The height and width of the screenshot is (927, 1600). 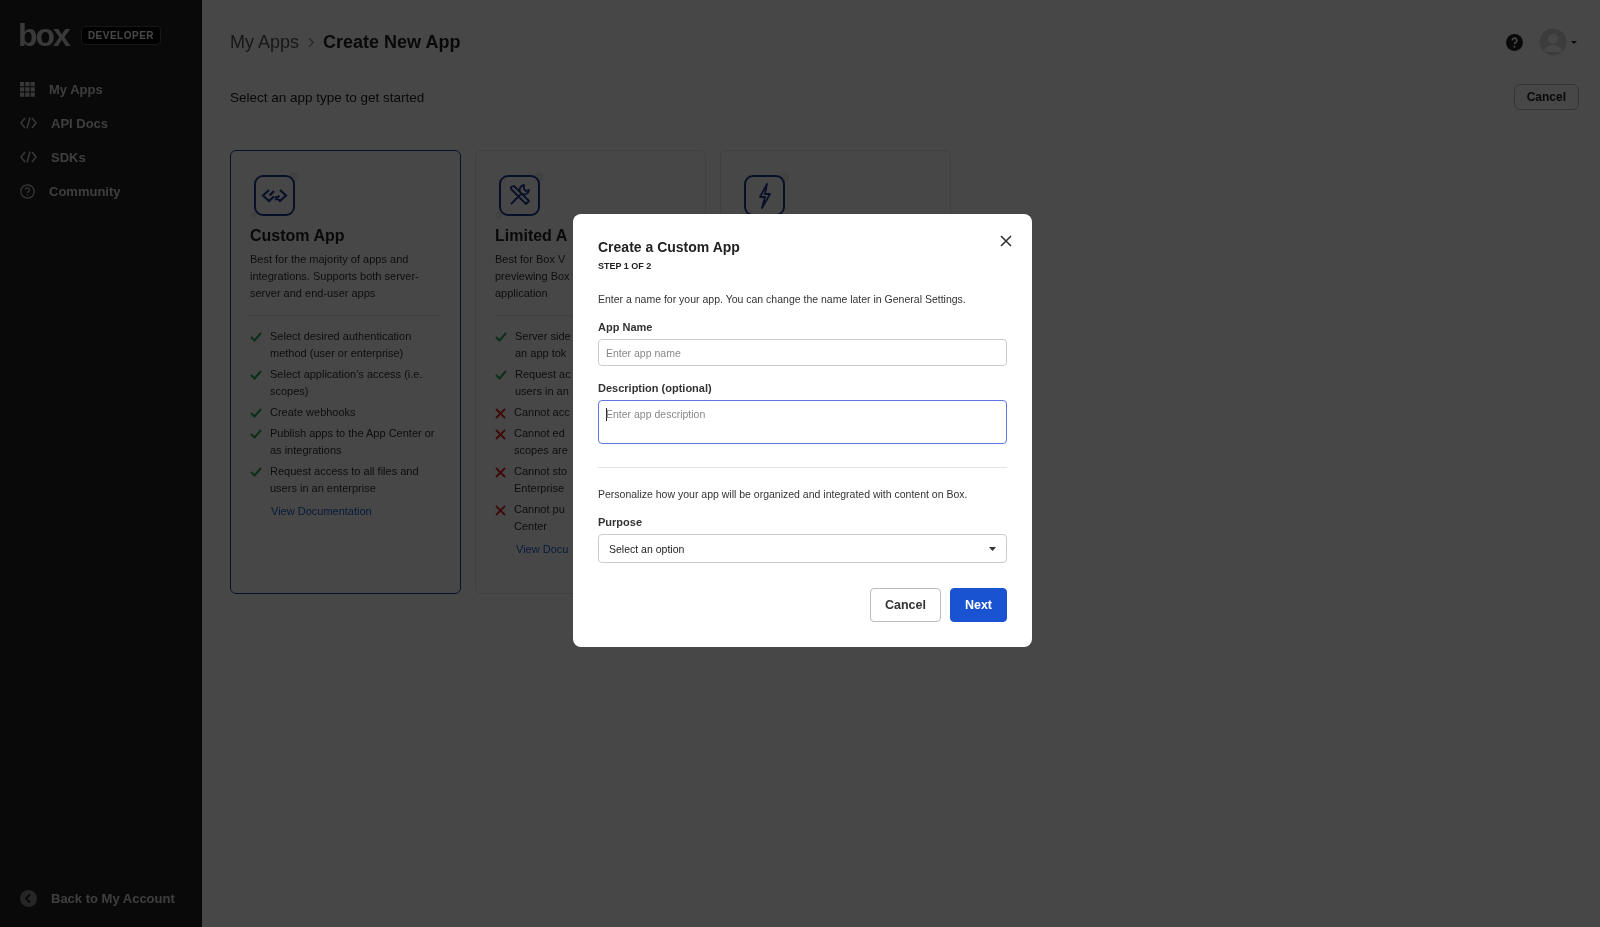 I want to click on field-label: Purpose, so click(x=620, y=522).